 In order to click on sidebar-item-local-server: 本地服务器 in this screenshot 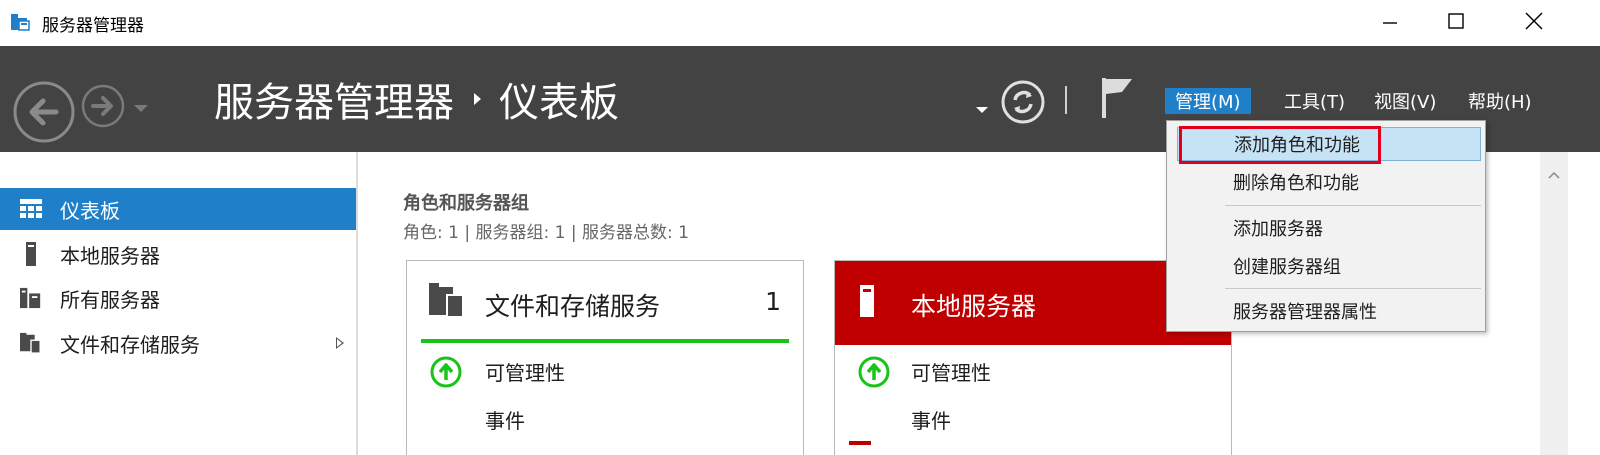, I will do `click(178, 254)`.